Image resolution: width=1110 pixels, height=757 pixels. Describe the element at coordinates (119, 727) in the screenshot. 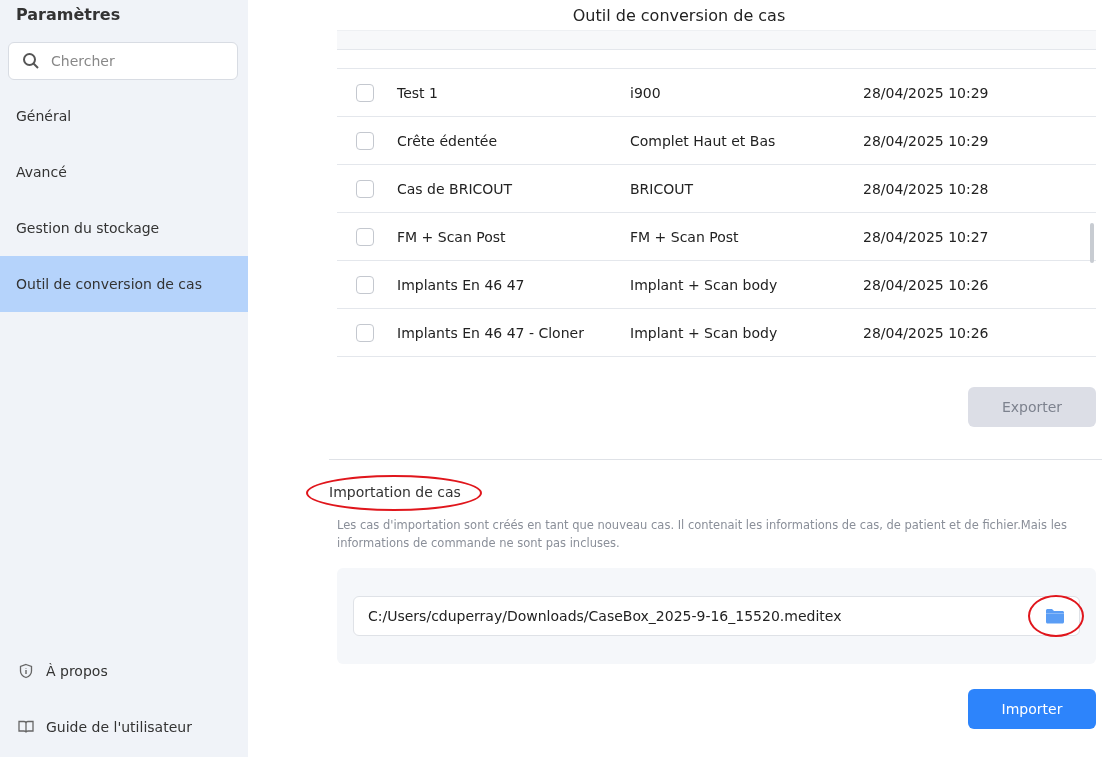

I see `sidebar-link: Guide de l'utilisateur` at that location.